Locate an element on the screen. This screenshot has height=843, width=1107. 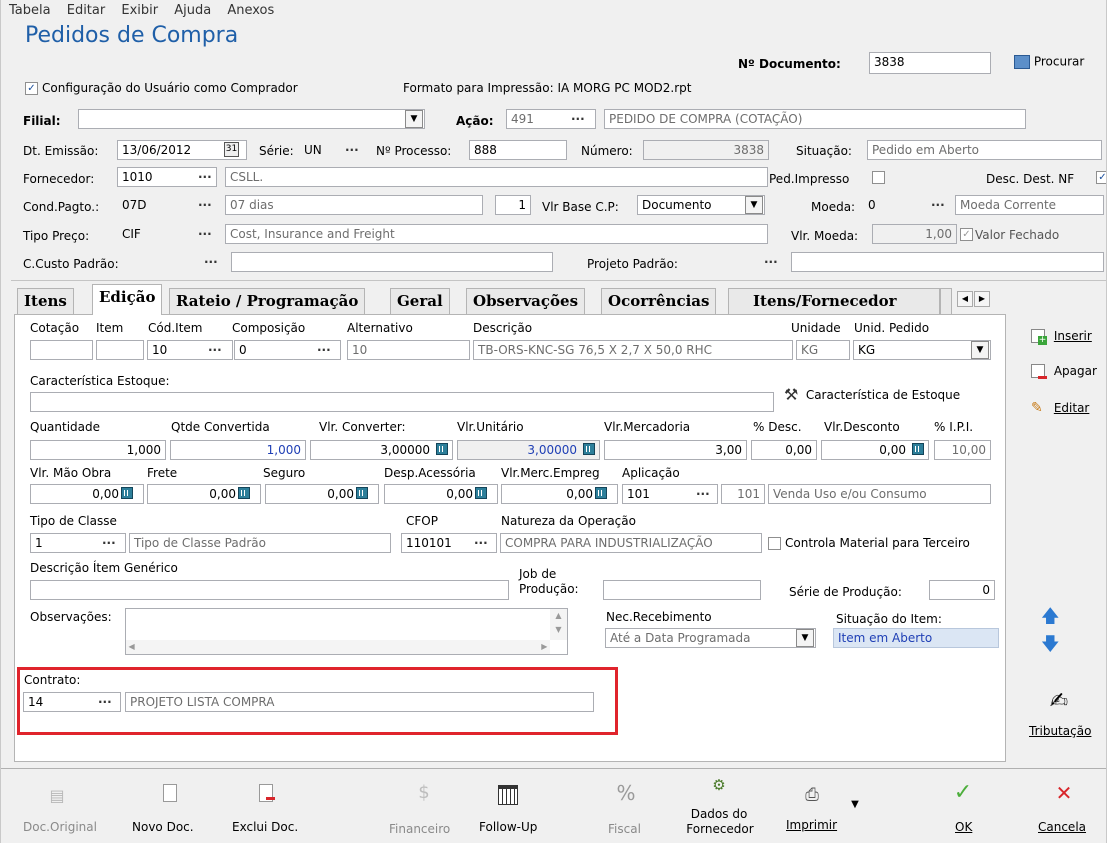
menu-editar: Editar is located at coordinates (86, 10).